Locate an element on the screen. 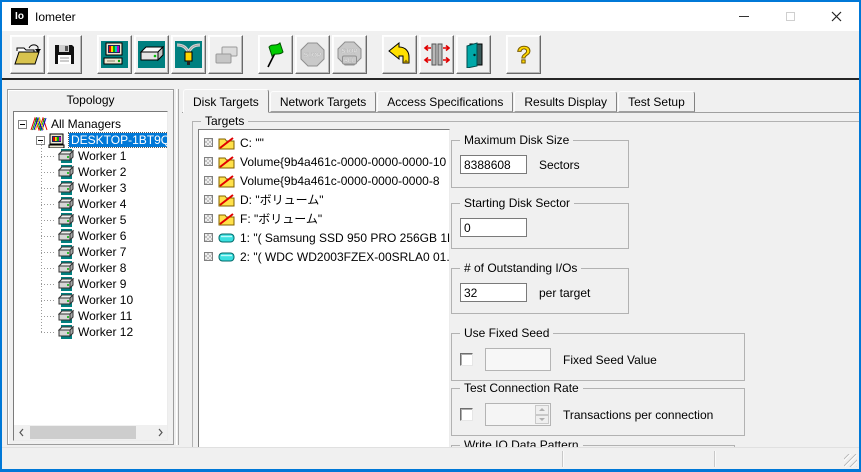 Image resolution: width=861 pixels, height=472 pixels. tab: Network Targets is located at coordinates (323, 101).